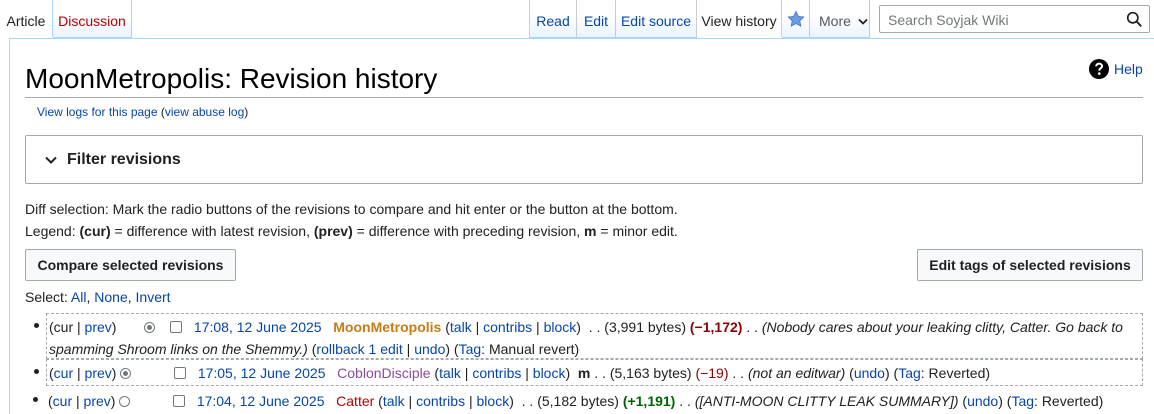 The image size is (1154, 414). I want to click on minor-edit-marker: m, so click(584, 373).